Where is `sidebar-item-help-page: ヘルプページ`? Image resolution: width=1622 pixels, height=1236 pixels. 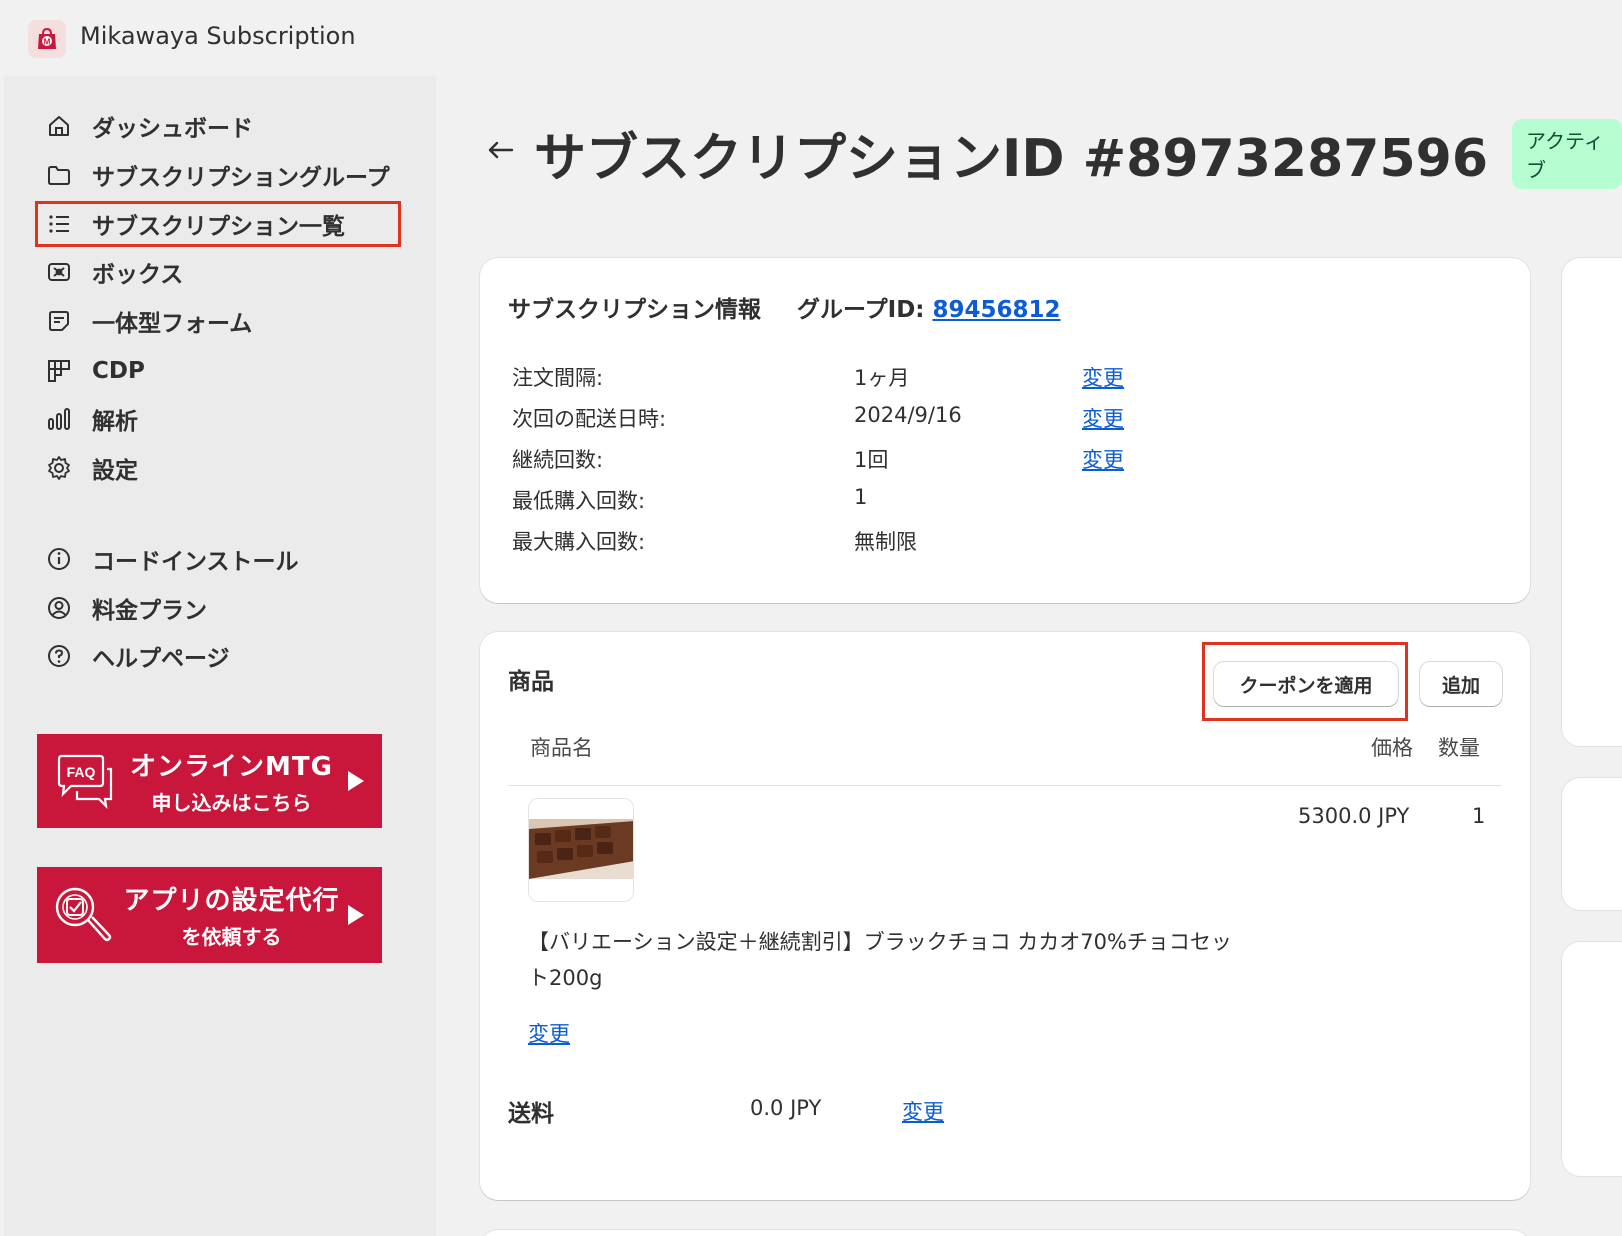
sidebar-item-help-page: ヘルプページ is located at coordinates (224, 656).